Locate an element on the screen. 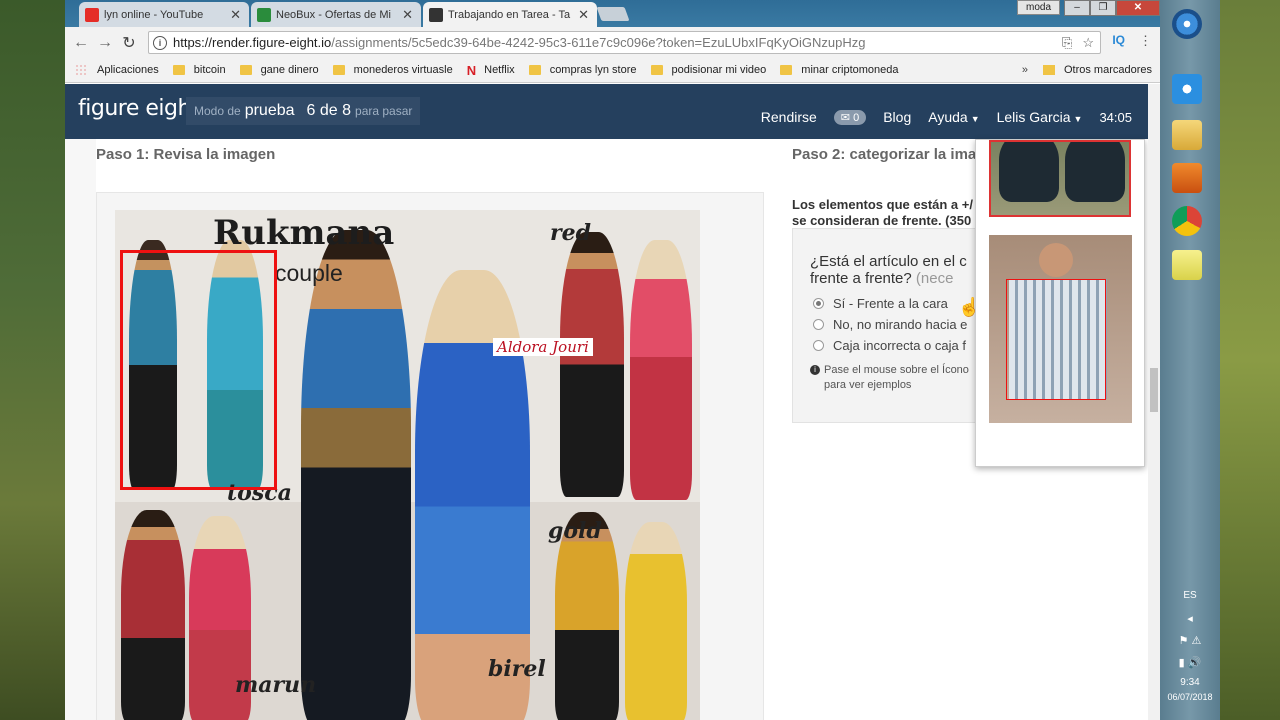 The image size is (1280, 720). figure-eight-logo: figure eight is located at coordinates (139, 108).